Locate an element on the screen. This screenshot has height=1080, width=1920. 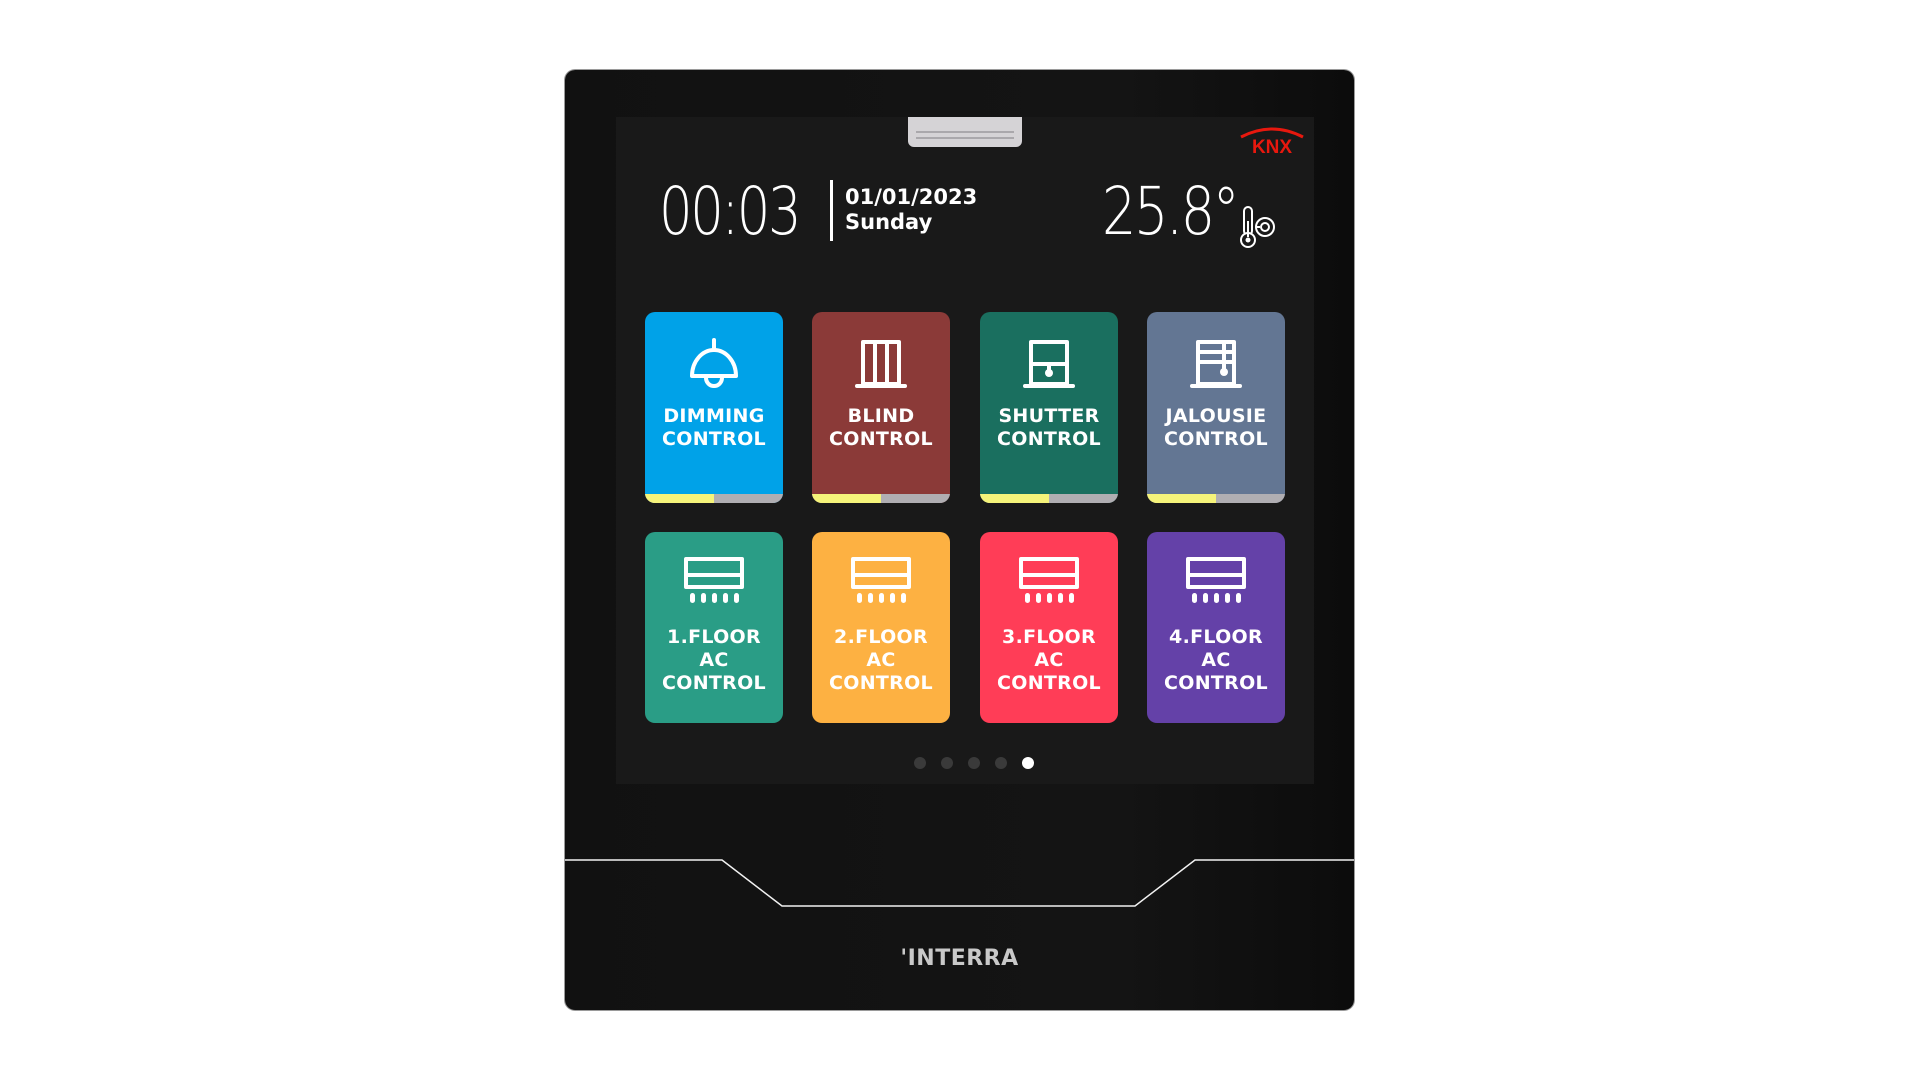
header-divider is located at coordinates (831, 210).